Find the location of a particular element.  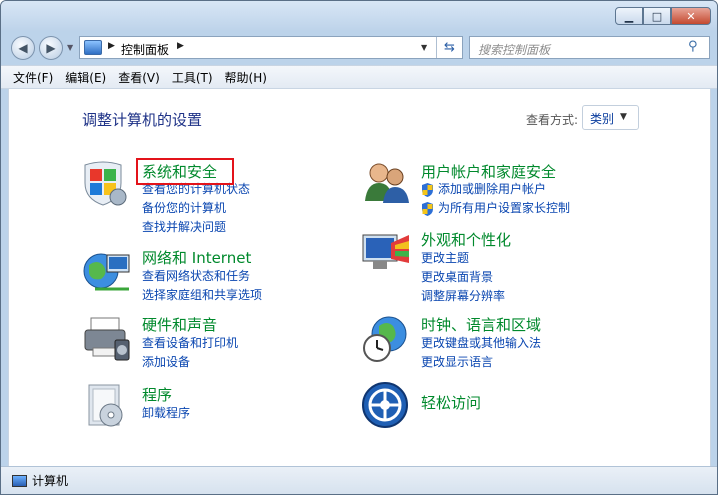

menu-view: 查看(V) is located at coordinates (139, 77).